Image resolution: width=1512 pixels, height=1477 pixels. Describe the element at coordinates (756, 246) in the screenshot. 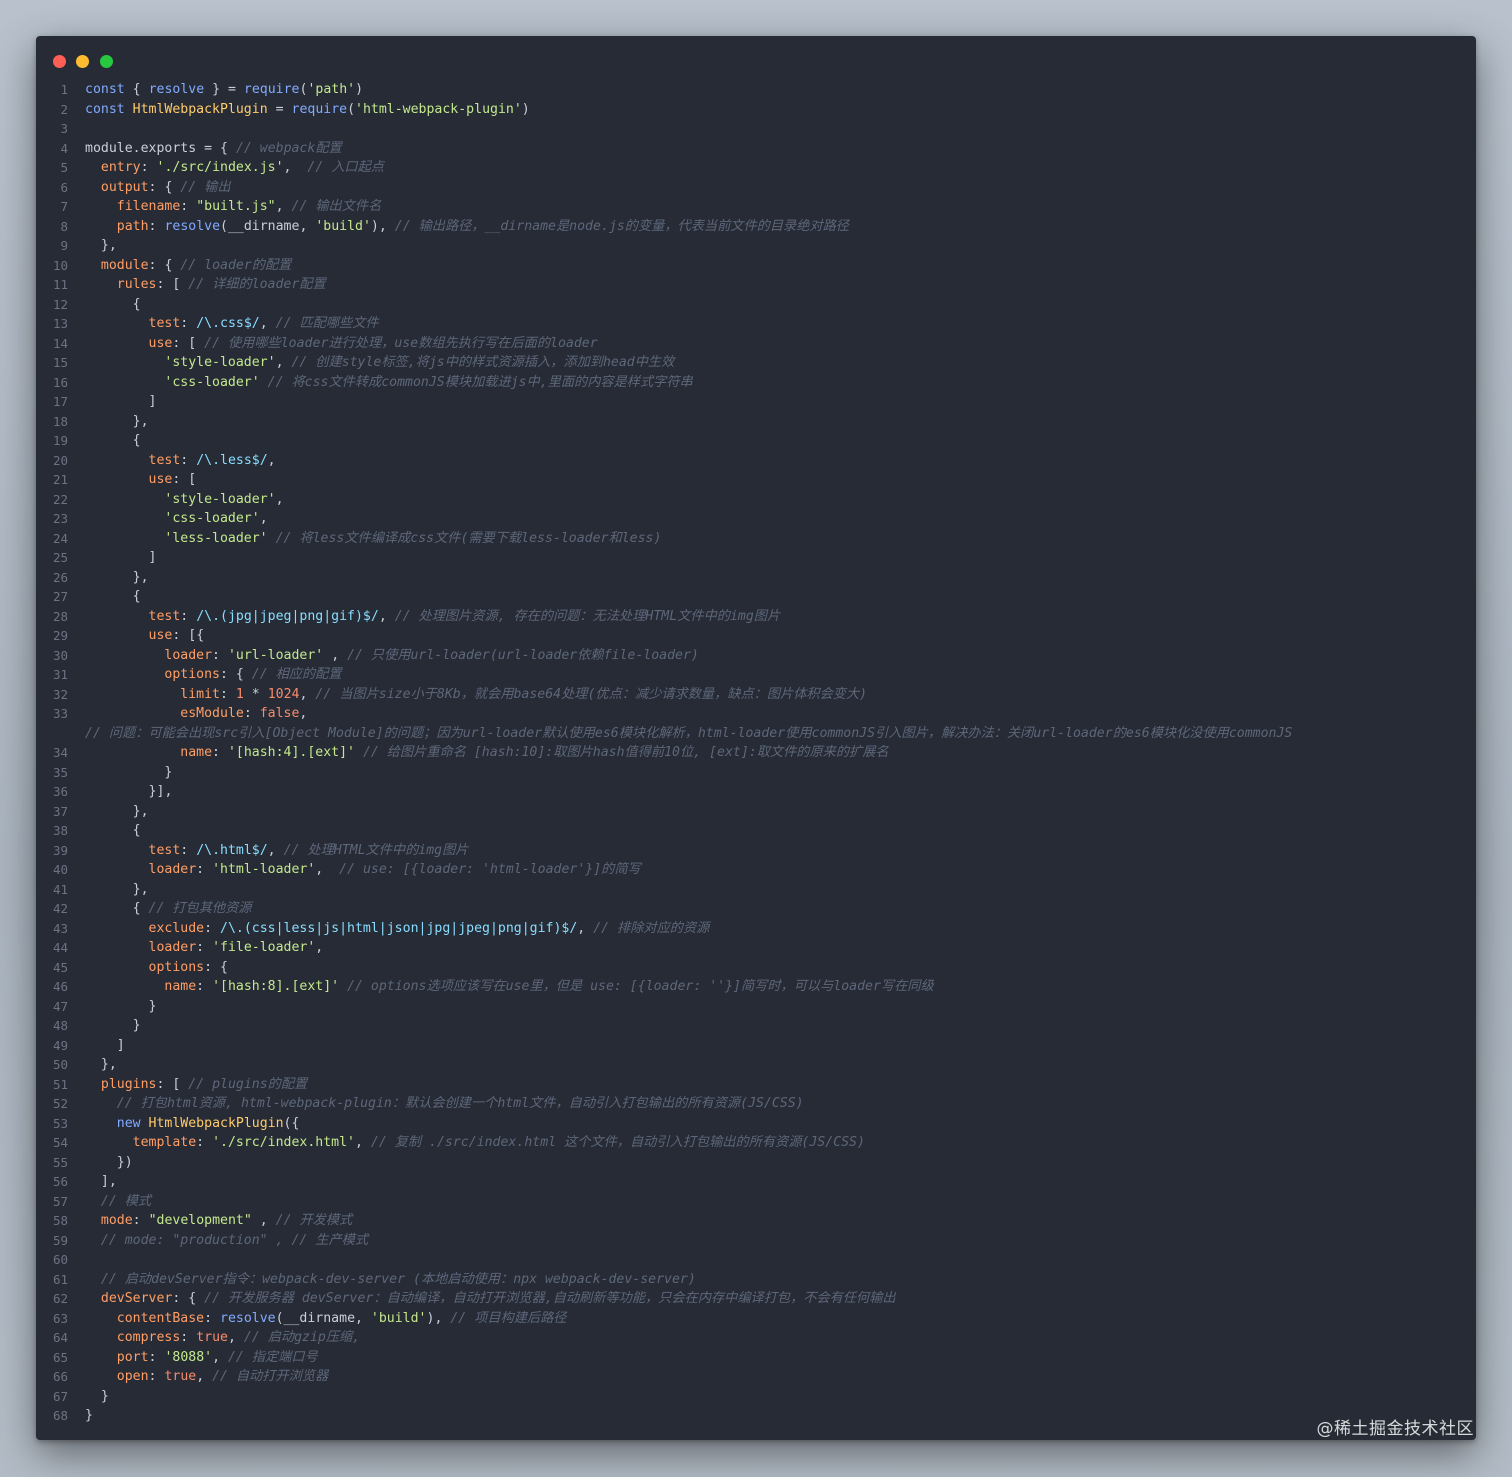

I see `code-line: 9 },` at that location.